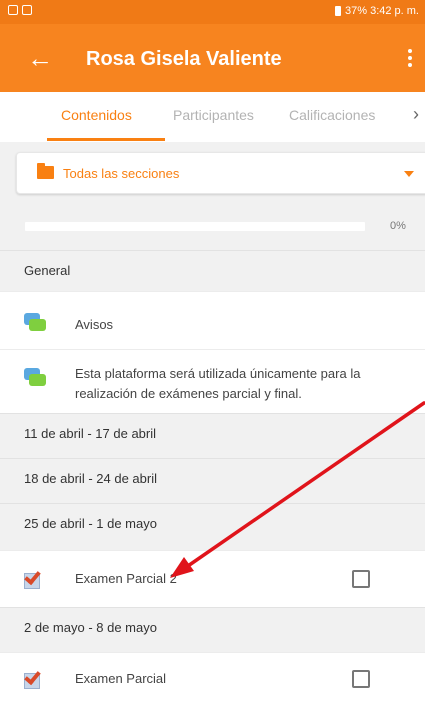 The image size is (425, 704). I want to click on chevron-right-icon: ›, so click(416, 114).